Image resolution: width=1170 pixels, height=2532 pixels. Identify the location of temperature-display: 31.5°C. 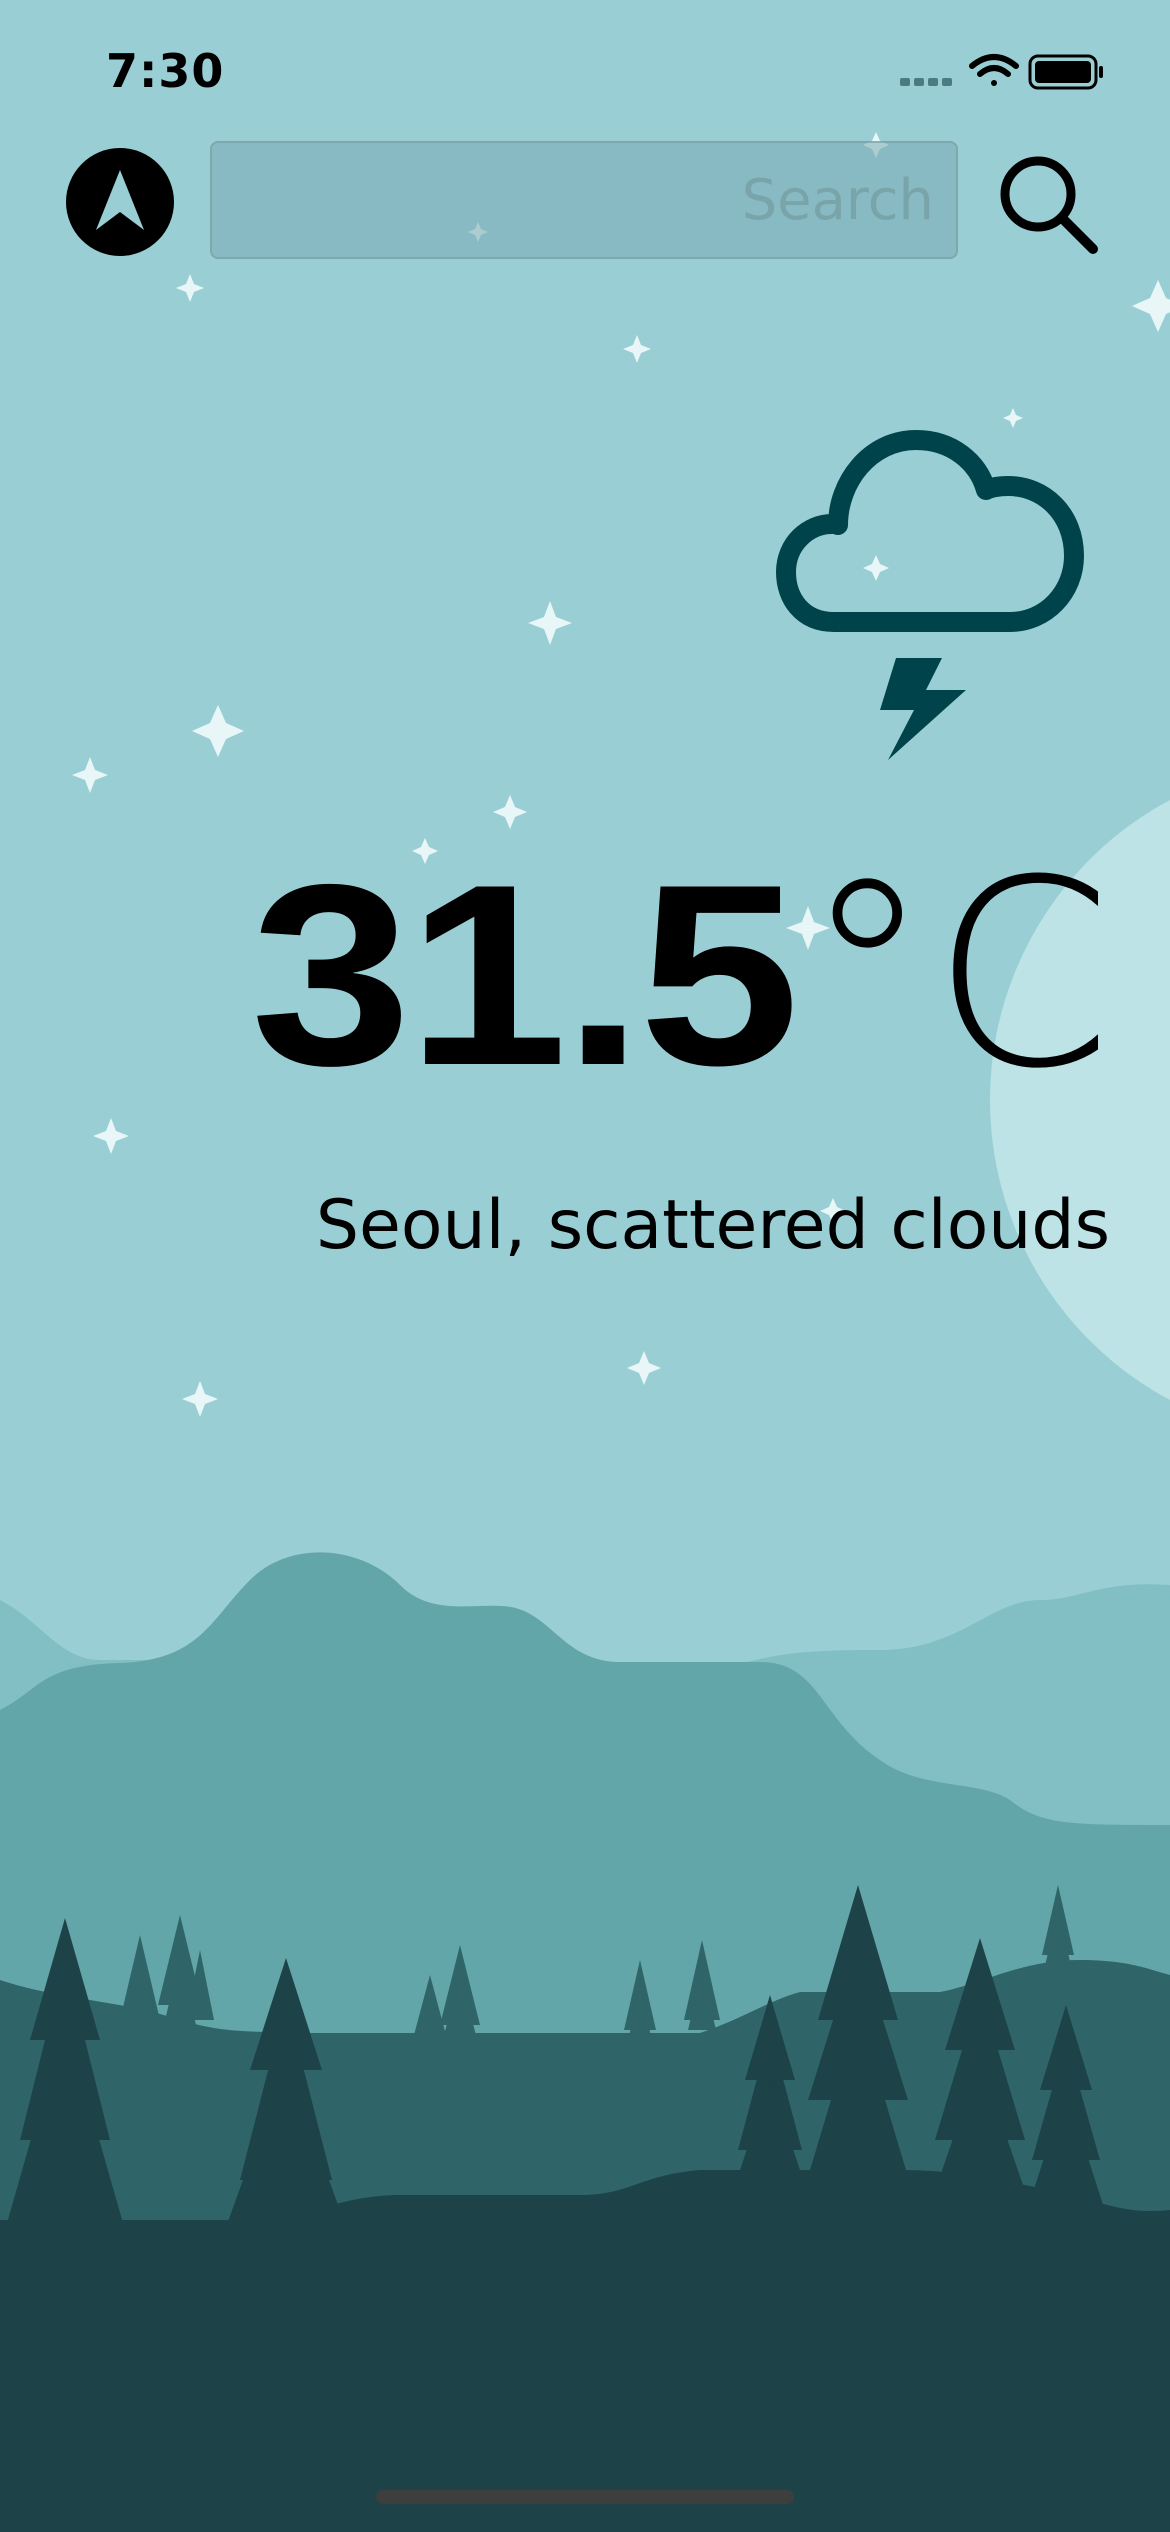
(681, 975).